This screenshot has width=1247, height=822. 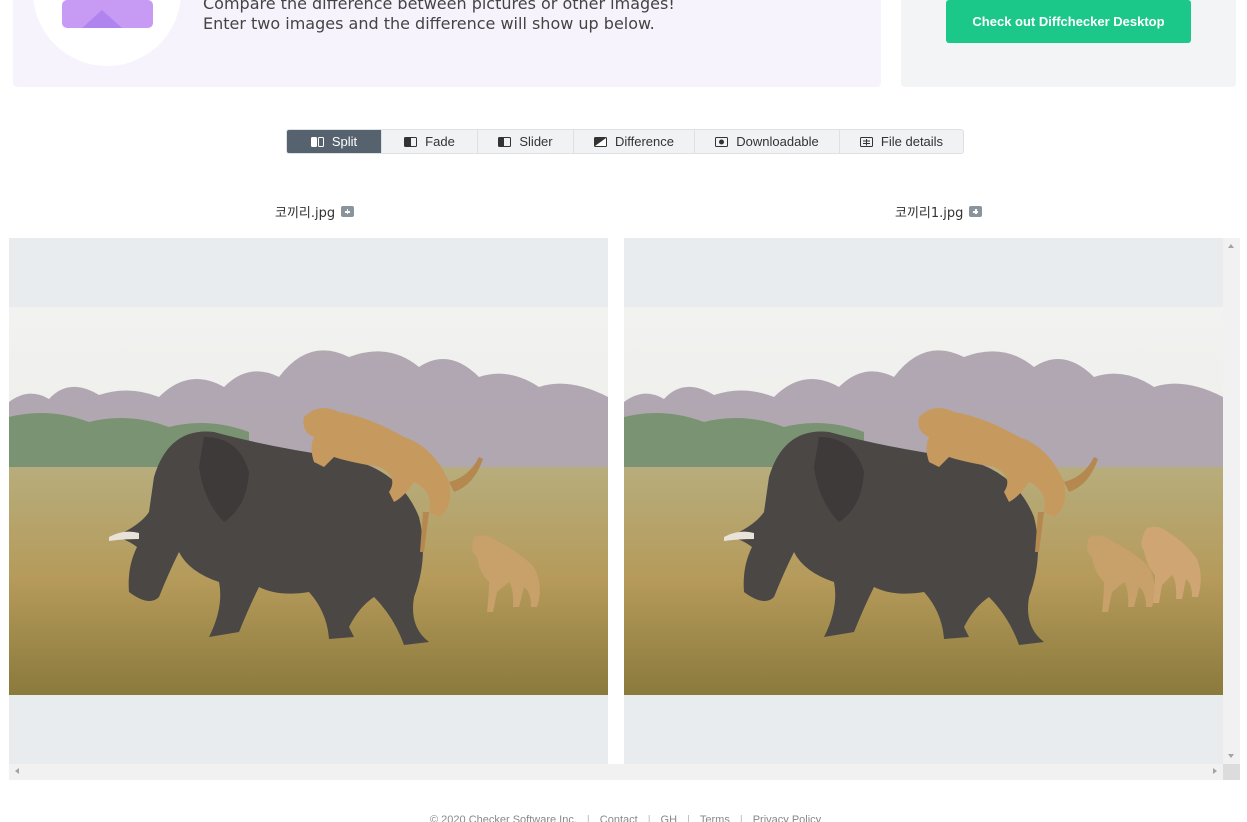 What do you see at coordinates (616, 772) in the screenshot?
I see `horizontal-scrollbar` at bounding box center [616, 772].